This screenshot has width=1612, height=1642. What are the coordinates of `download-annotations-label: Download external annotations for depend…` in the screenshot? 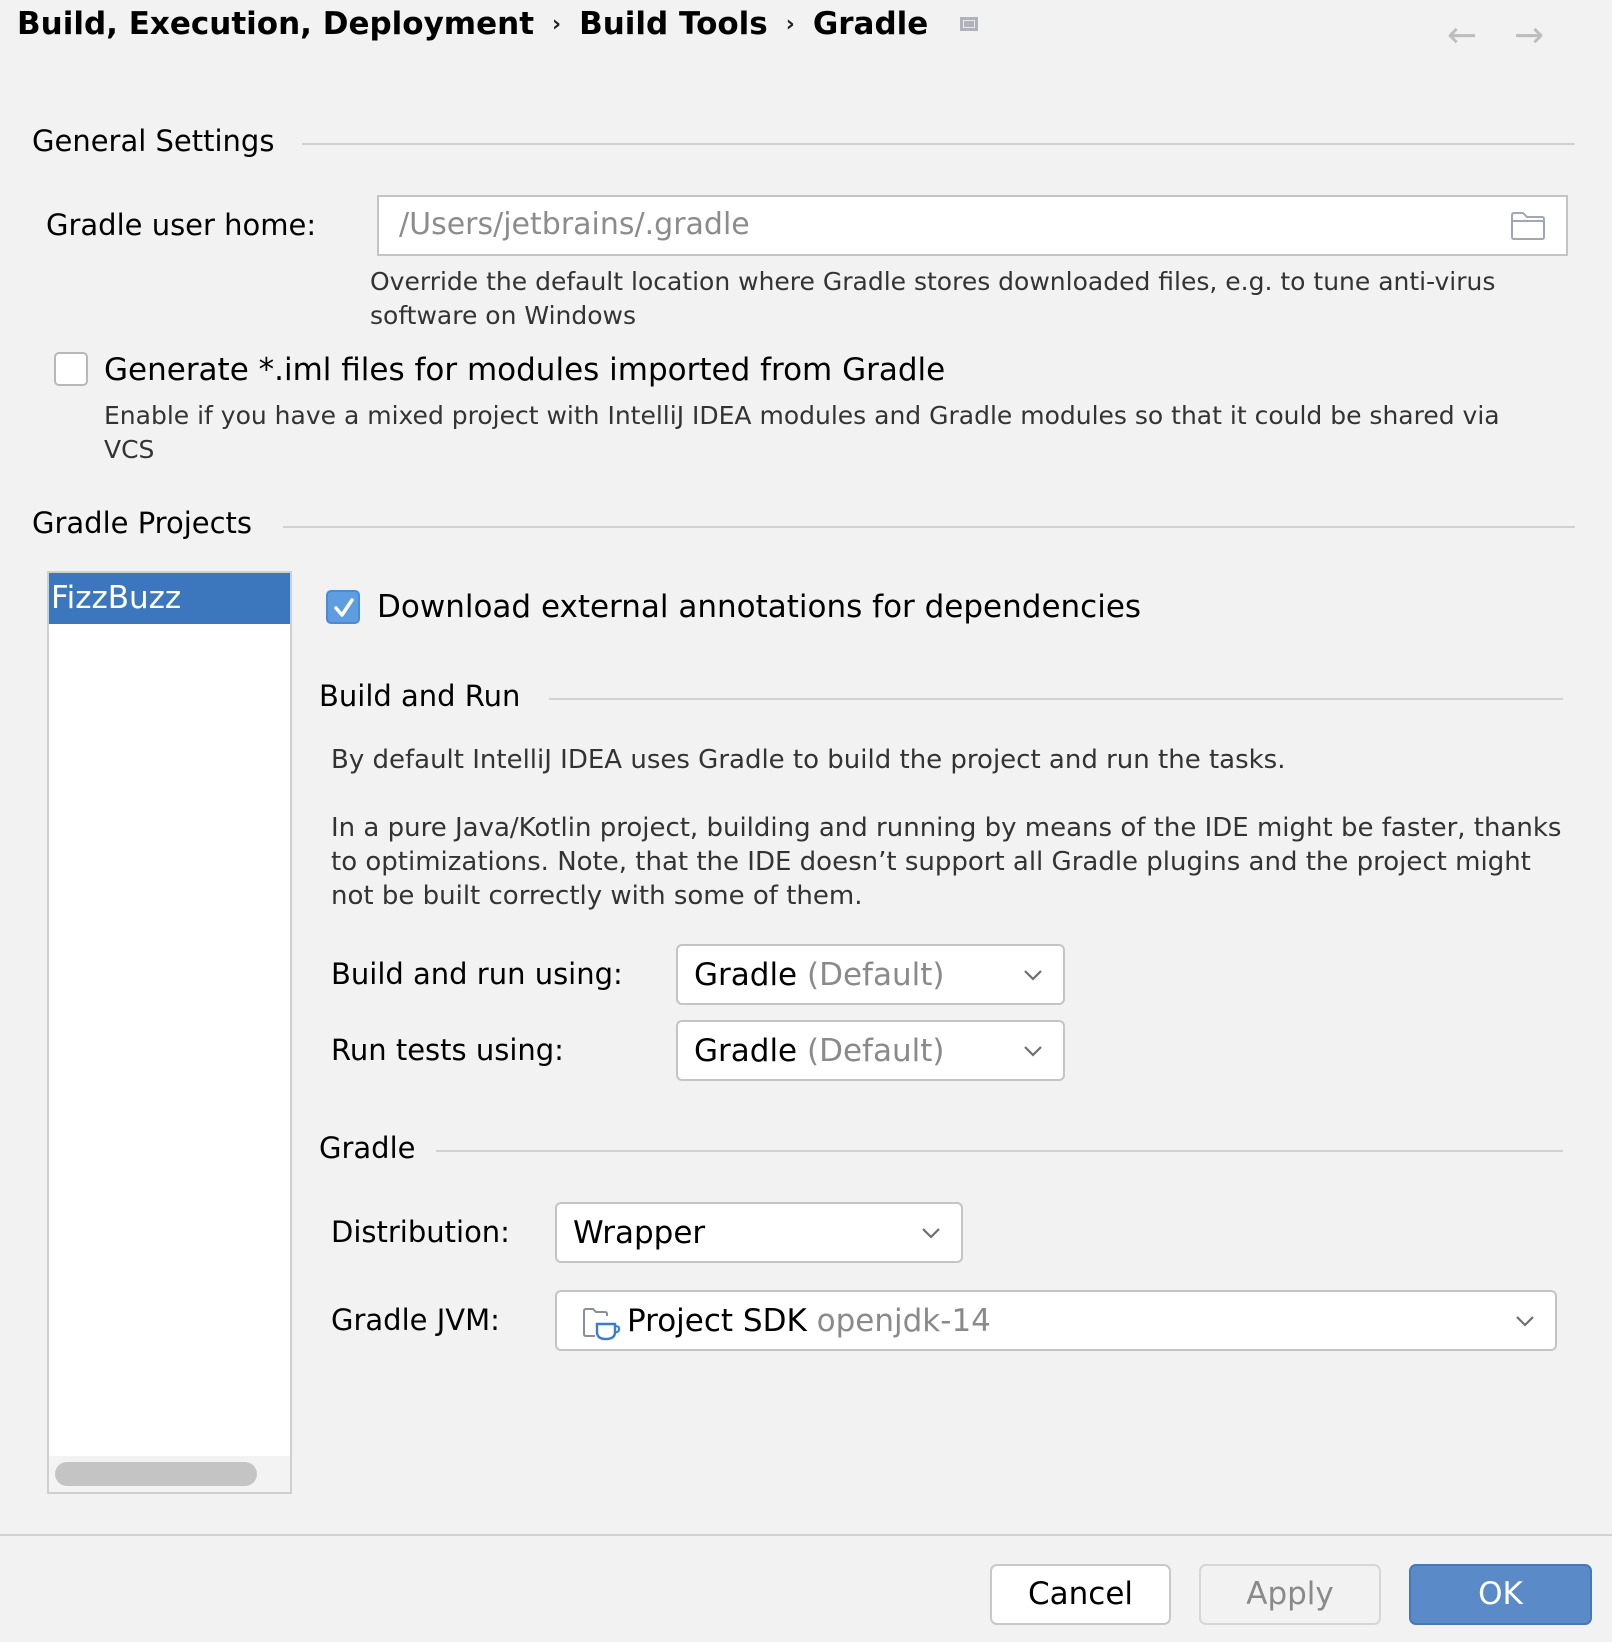 It's located at (759, 607).